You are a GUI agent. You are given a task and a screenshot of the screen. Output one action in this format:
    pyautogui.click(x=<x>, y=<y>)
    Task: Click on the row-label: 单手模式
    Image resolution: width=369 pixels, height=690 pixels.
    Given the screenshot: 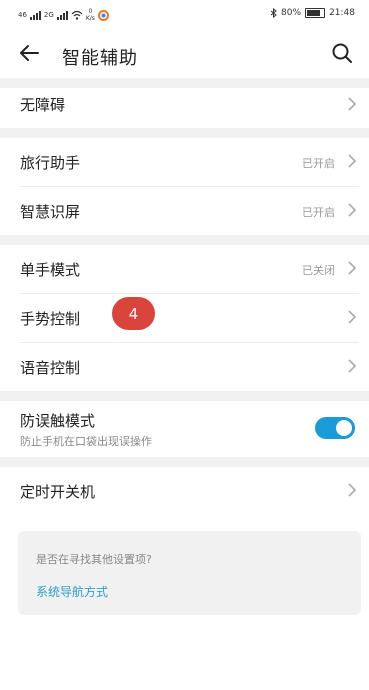 What is the action you would take?
    pyautogui.click(x=50, y=270)
    